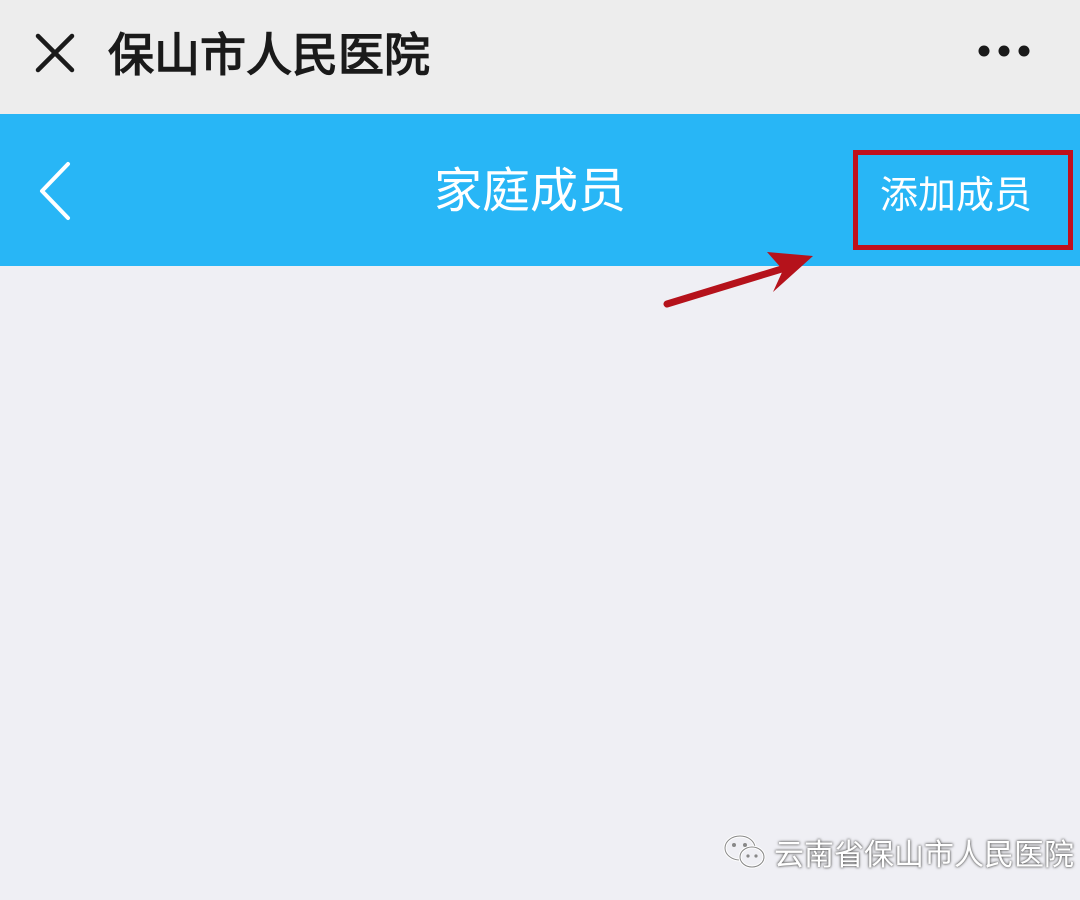  I want to click on more-dots-icon, so click(1004, 51).